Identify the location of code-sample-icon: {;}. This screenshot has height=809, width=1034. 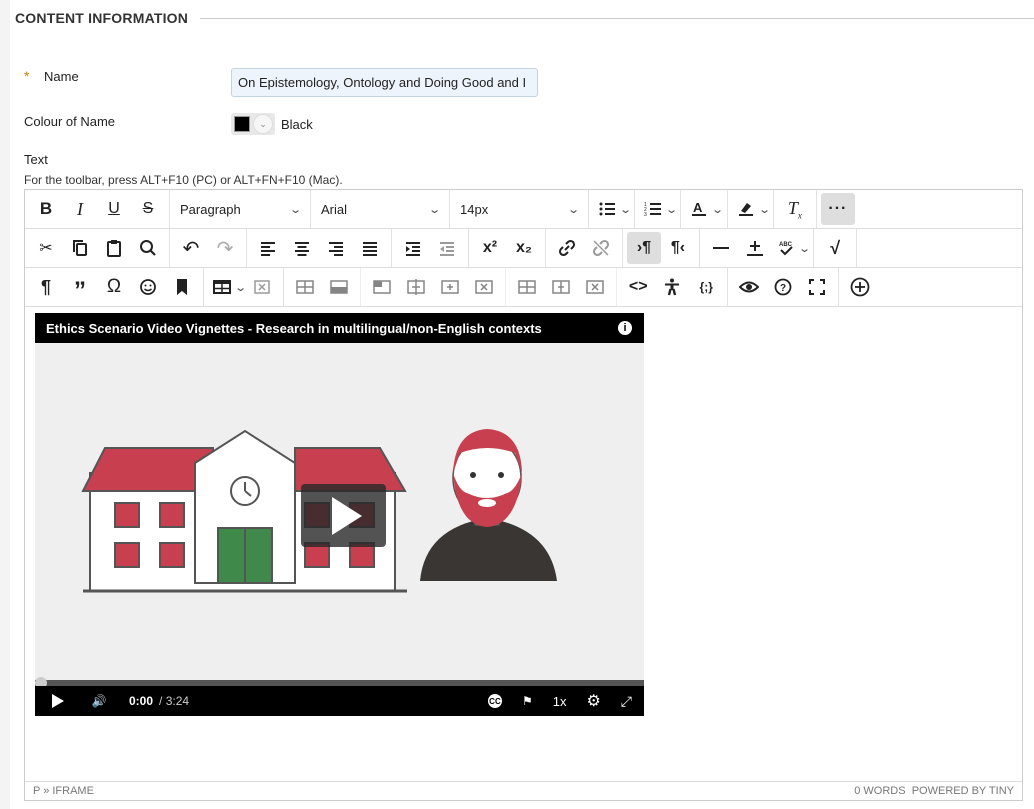
(706, 287).